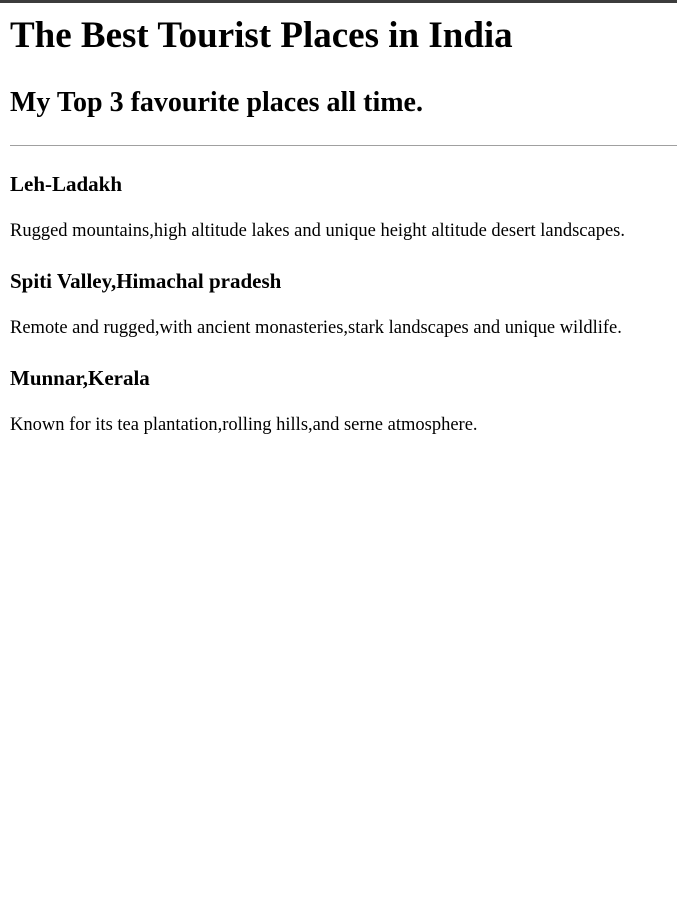 The height and width of the screenshot is (911, 677). What do you see at coordinates (216, 102) in the screenshot?
I see `page-subtitle: My Top 3 favourite places all time.` at bounding box center [216, 102].